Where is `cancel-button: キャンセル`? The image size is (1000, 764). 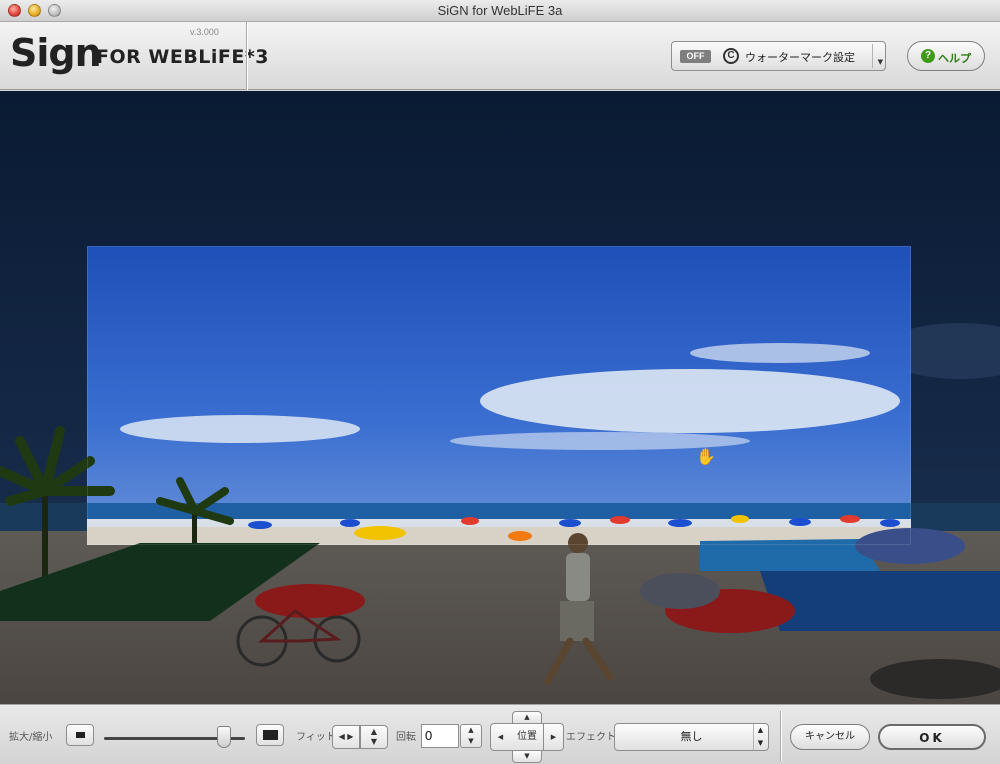
cancel-button: キャンセル is located at coordinates (830, 737).